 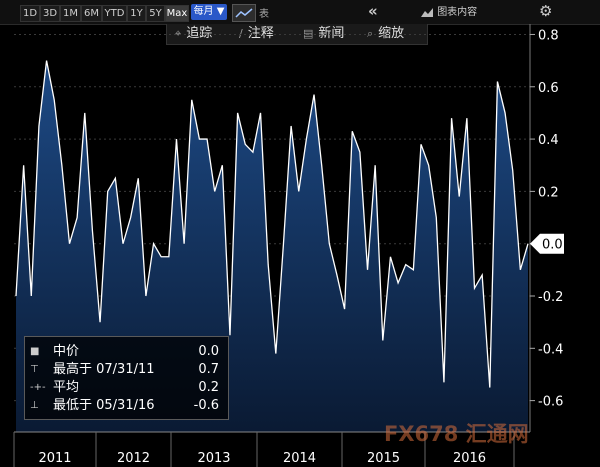 I want to click on legend-value: 0.2, so click(x=208, y=387).